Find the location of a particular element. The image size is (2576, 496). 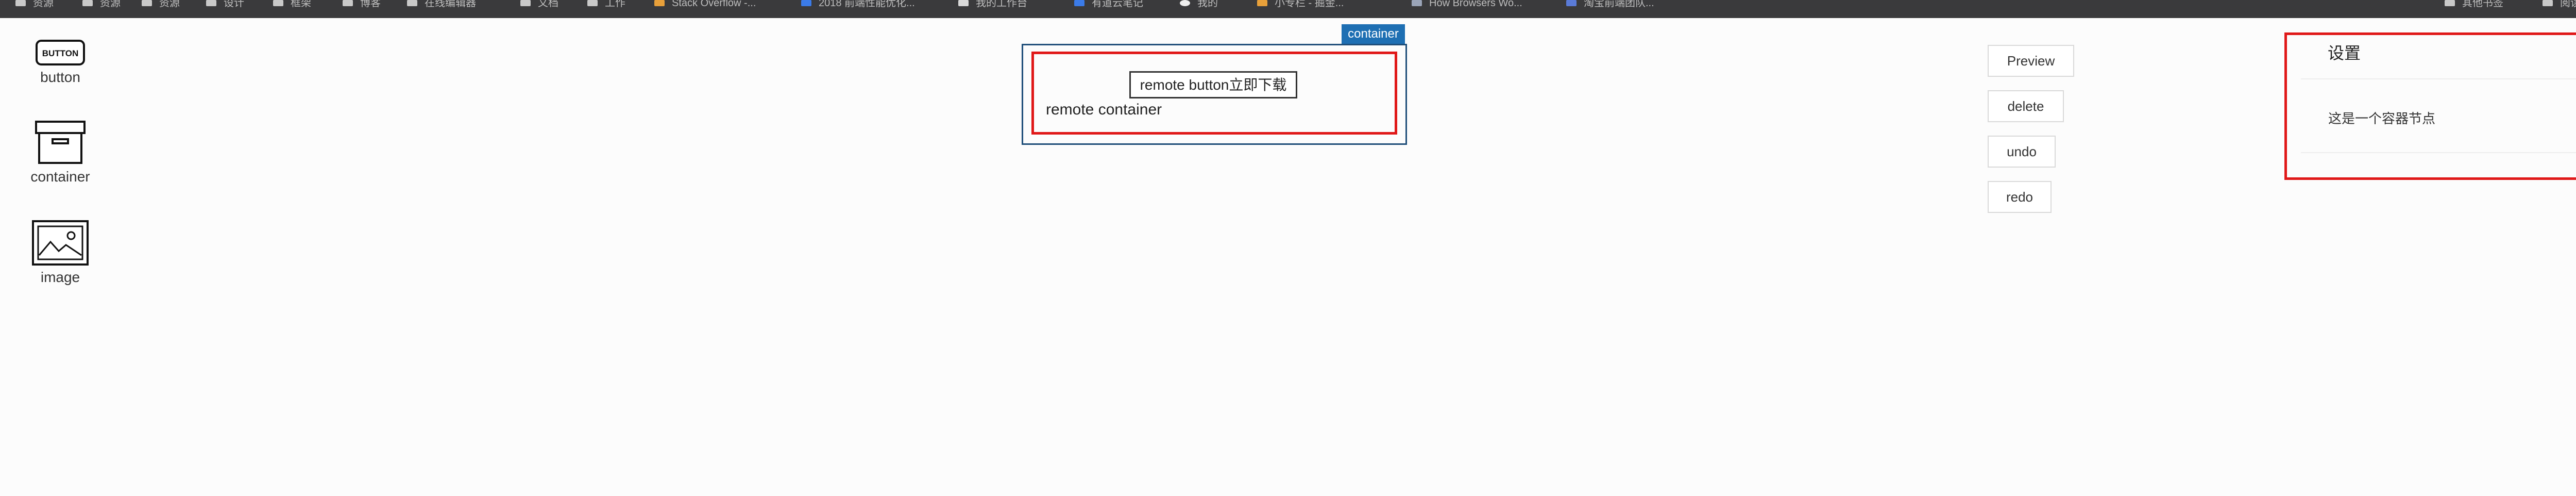

youdao-icon is located at coordinates (1079, 3).